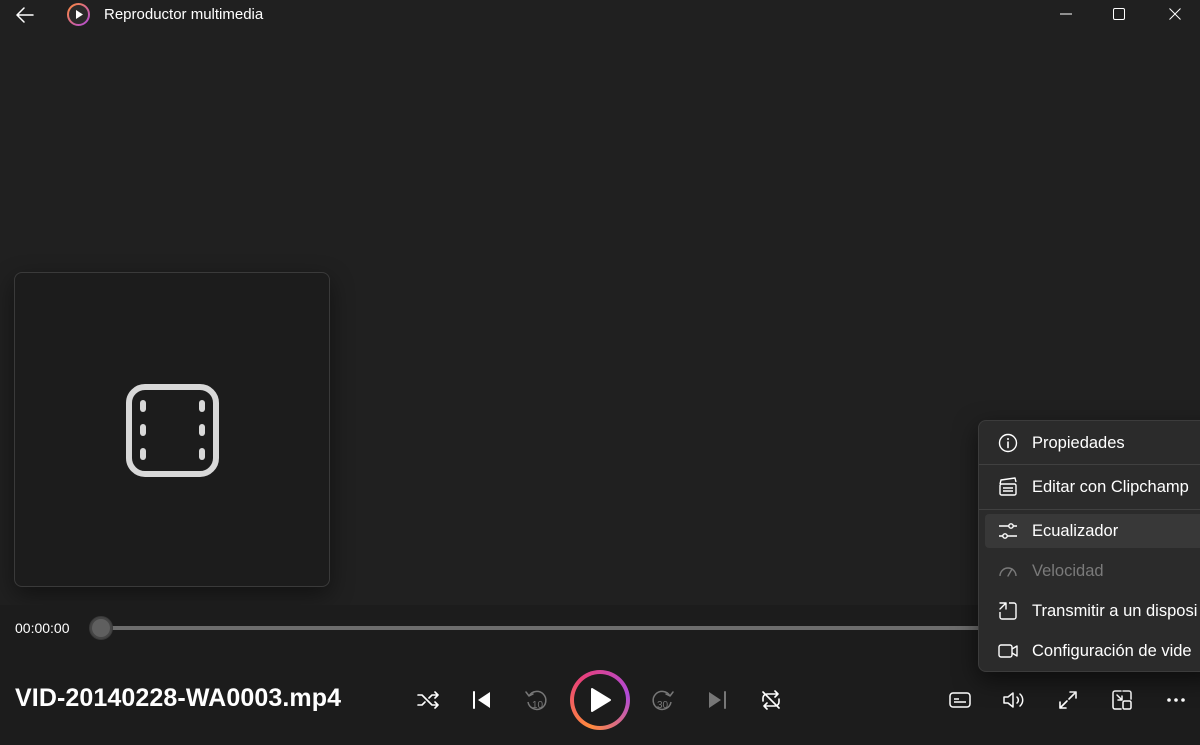  I want to click on fullscreen-icon, so click(1068, 700).